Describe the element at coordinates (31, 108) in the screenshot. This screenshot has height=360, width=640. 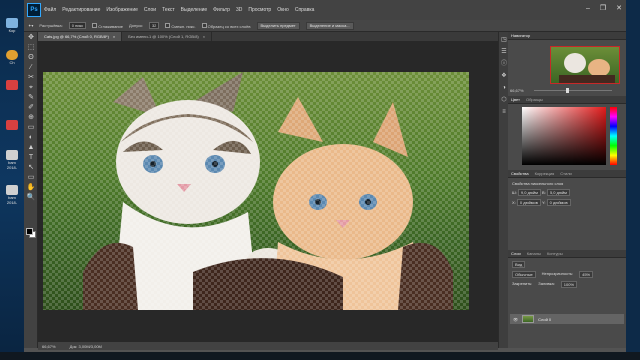
I see `brush-tool-icon: ✐` at that location.